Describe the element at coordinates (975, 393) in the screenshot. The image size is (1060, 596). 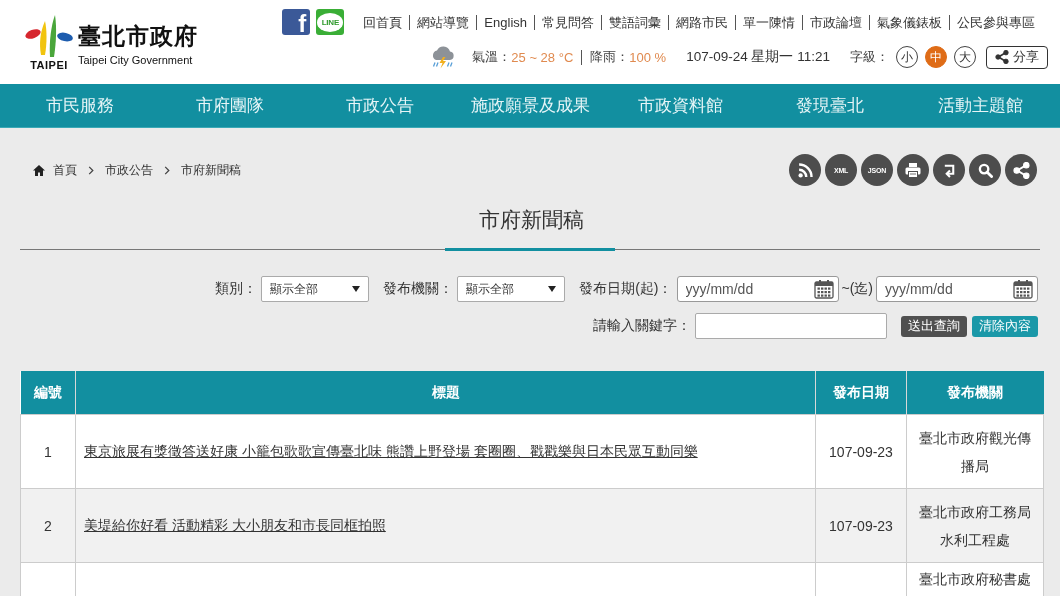
I see `column-header: 發布機關` at that location.